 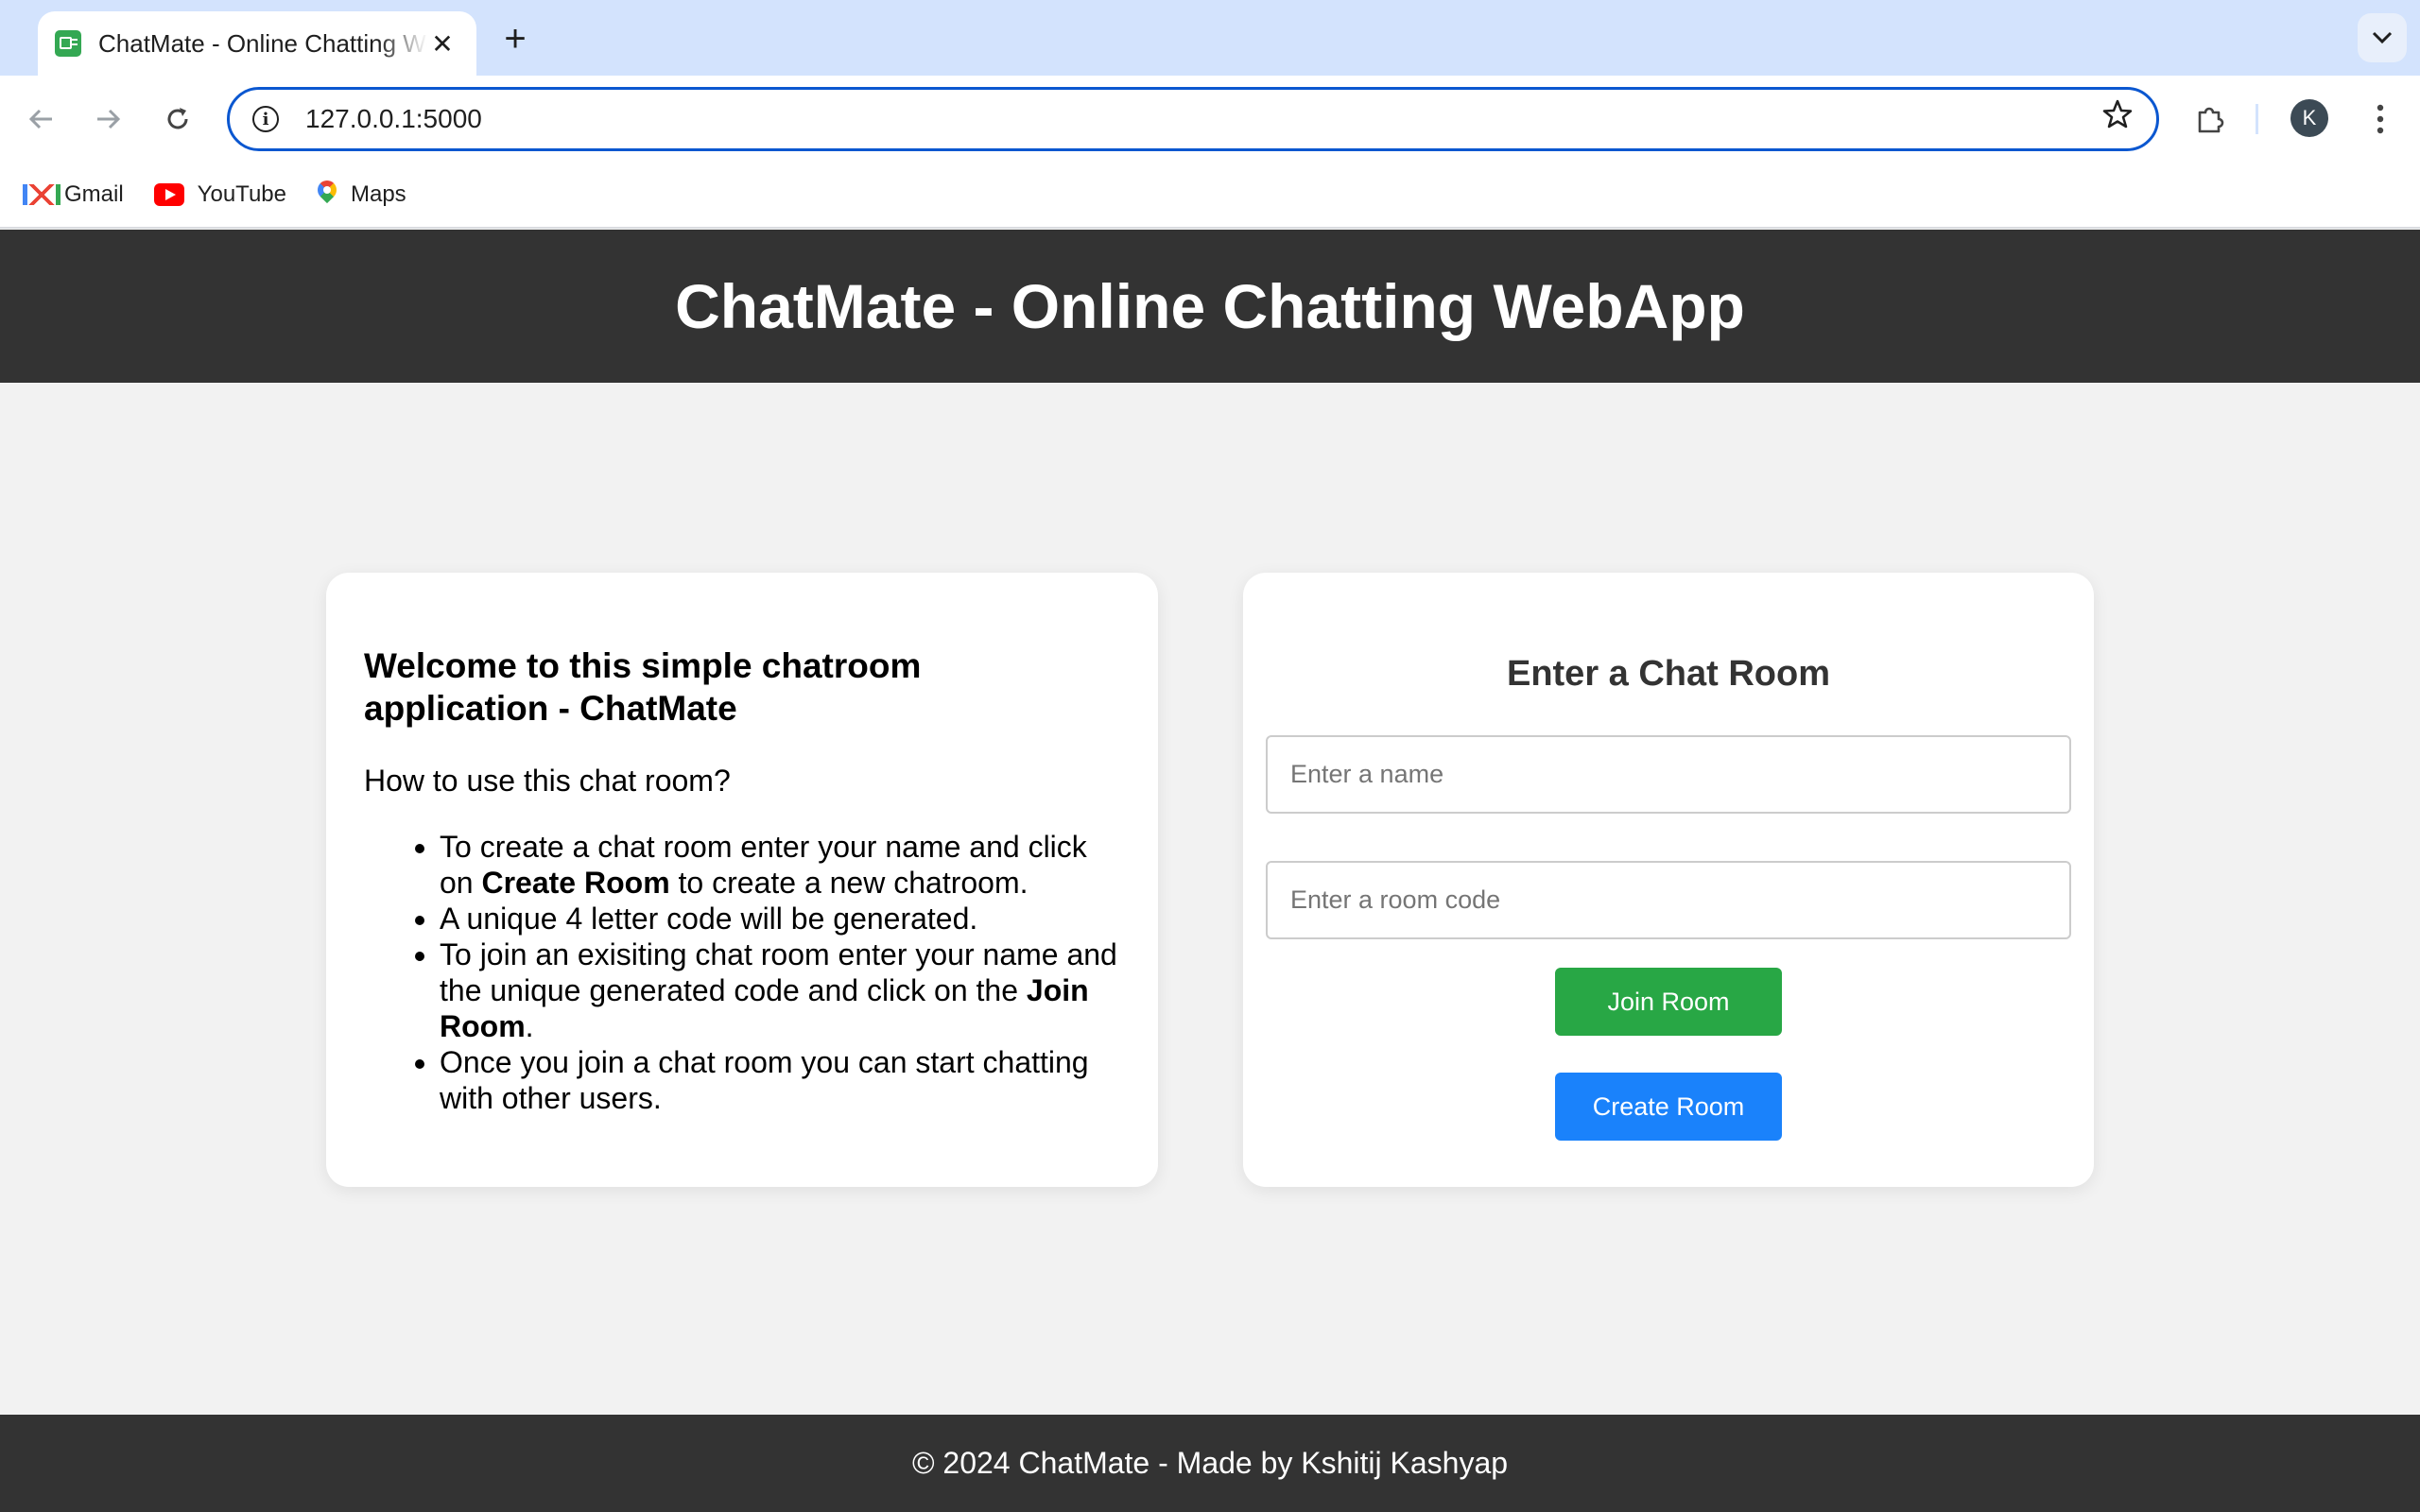 I want to click on page-title: ChatMate - Online Chatting WebApp, so click(x=1210, y=306).